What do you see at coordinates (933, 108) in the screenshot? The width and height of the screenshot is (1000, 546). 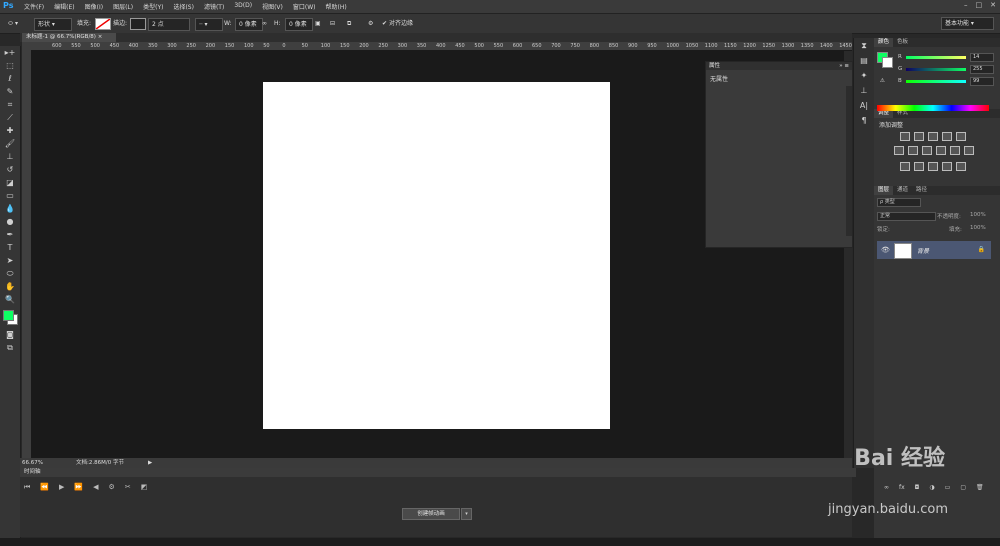 I see `color-spectrum` at bounding box center [933, 108].